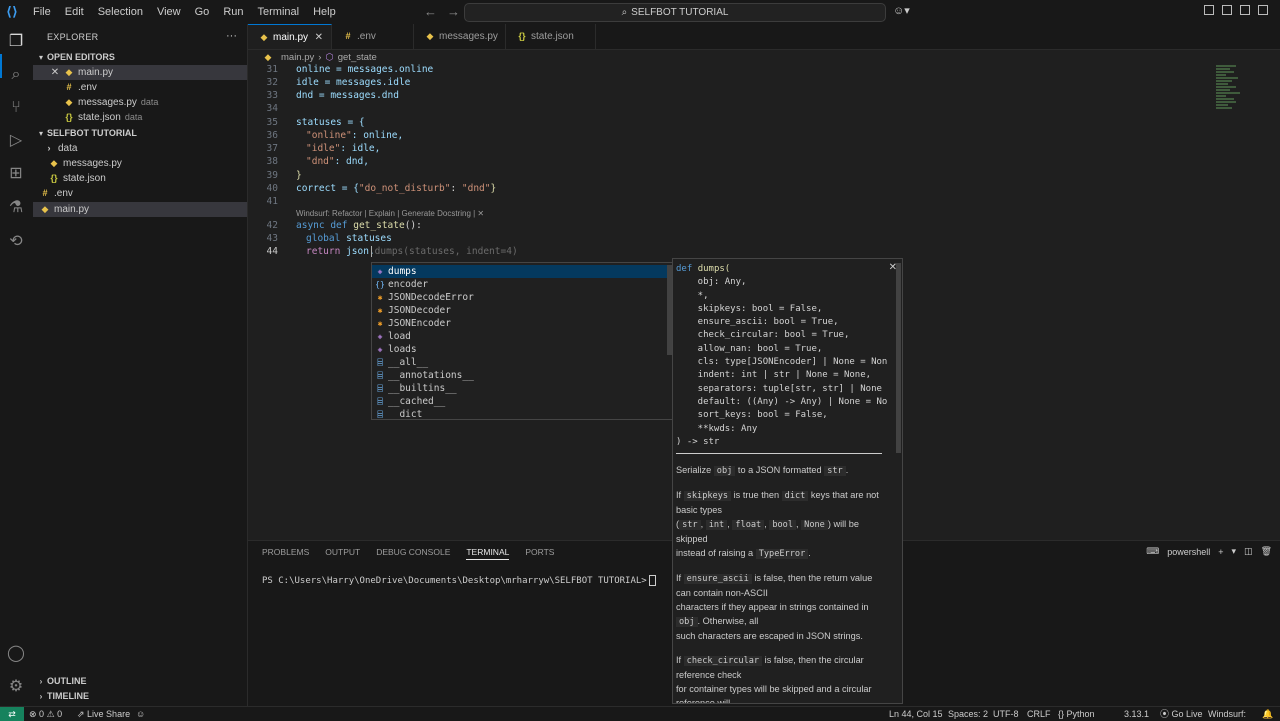 The image size is (1280, 721). Describe the element at coordinates (520, 310) in the screenshot. I see `suggestion-item: ✱ JSONDecoder` at that location.